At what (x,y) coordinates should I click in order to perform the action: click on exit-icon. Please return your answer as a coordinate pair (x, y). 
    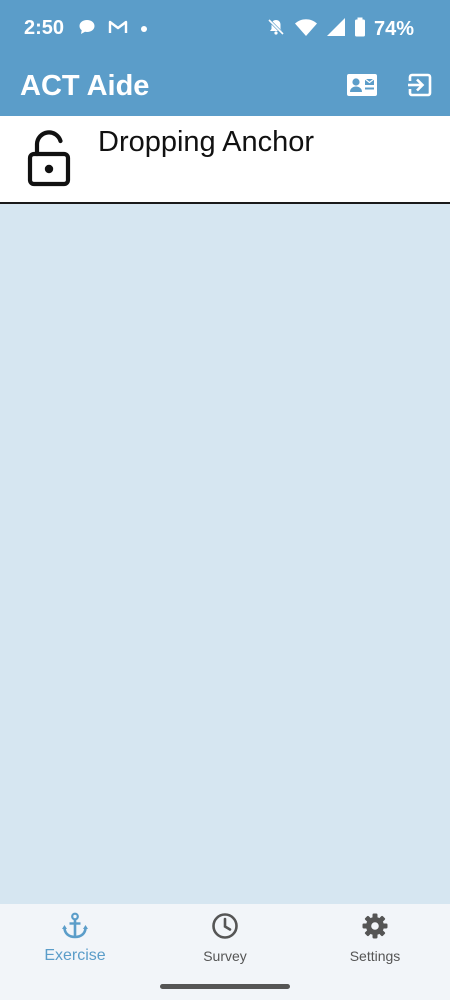
    Looking at the image, I should click on (420, 87).